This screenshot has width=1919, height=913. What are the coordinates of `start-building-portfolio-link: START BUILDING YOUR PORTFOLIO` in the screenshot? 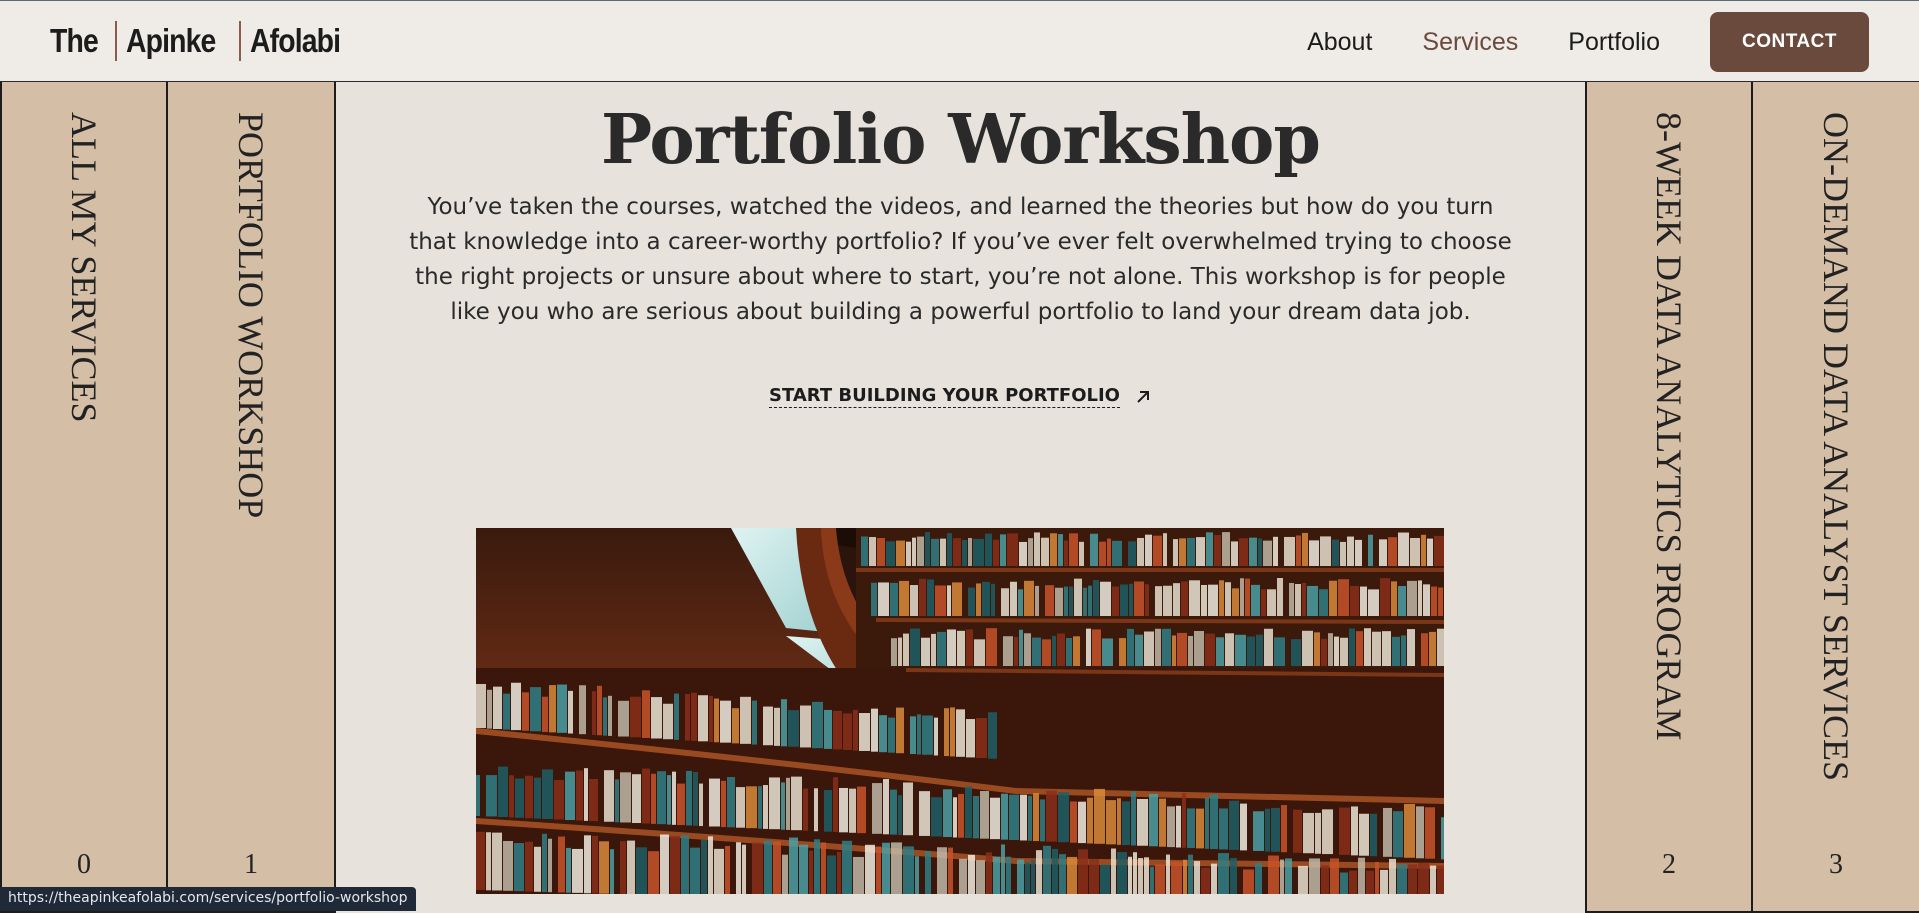 It's located at (944, 396).